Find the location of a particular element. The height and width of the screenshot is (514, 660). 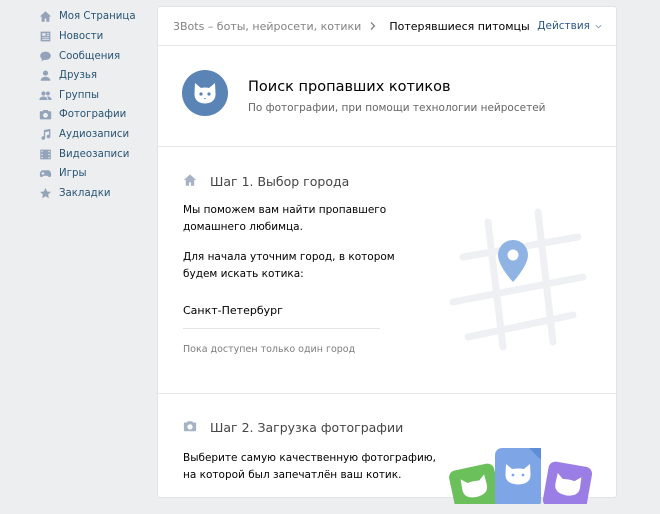

sidebar-item-label: Аудиозаписи is located at coordinates (94, 134).